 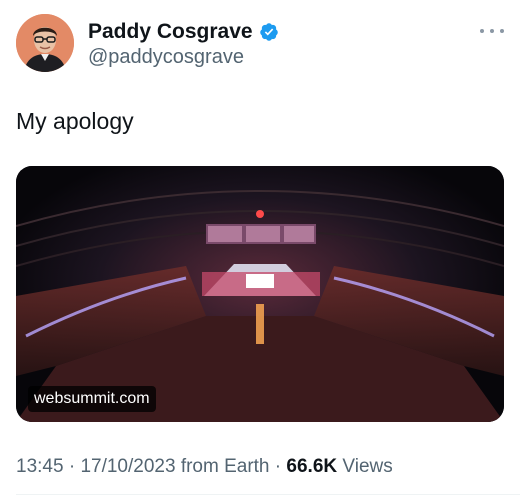 What do you see at coordinates (492, 31) in the screenshot?
I see `more-options-button` at bounding box center [492, 31].